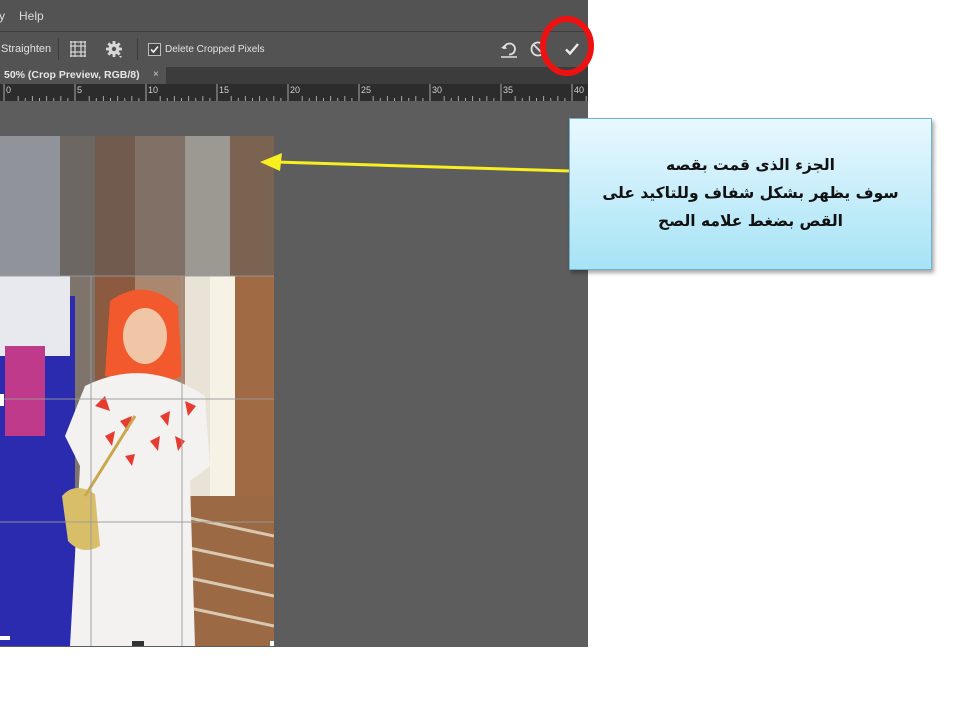  I want to click on menu-item-help: Help, so click(31, 16).